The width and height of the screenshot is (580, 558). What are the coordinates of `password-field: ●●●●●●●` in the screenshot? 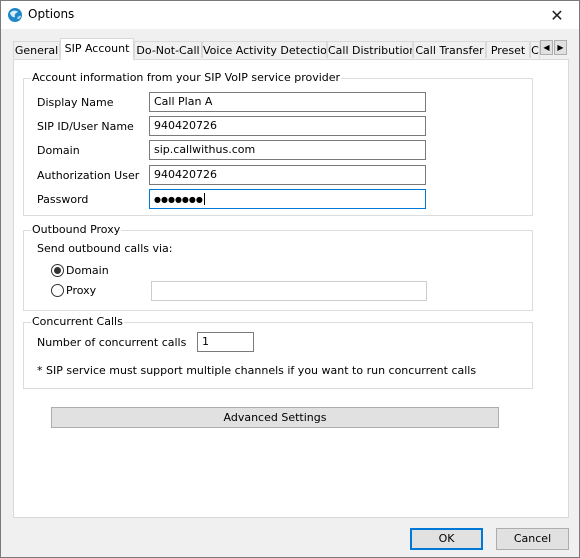 It's located at (287, 199).